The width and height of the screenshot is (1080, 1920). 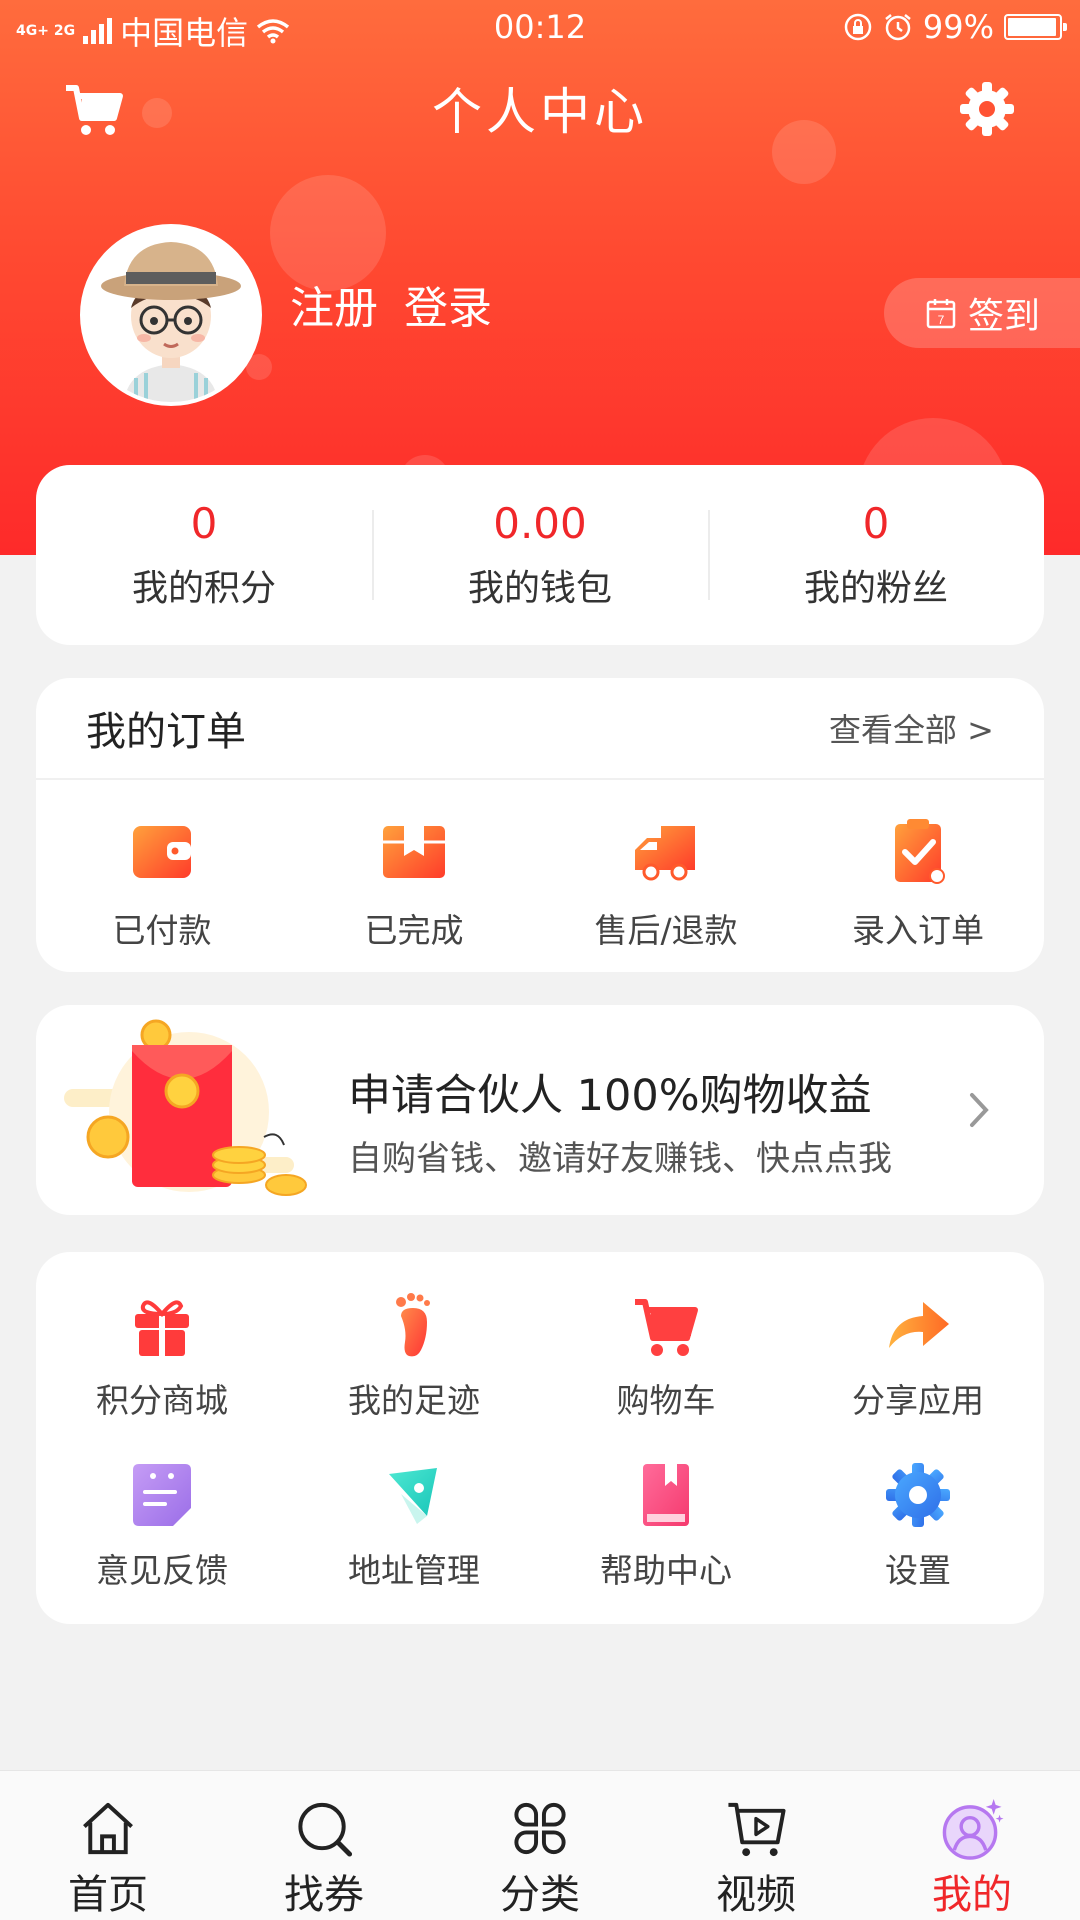 What do you see at coordinates (666, 1375) in the screenshot?
I see `tool-cart: 购物车` at bounding box center [666, 1375].